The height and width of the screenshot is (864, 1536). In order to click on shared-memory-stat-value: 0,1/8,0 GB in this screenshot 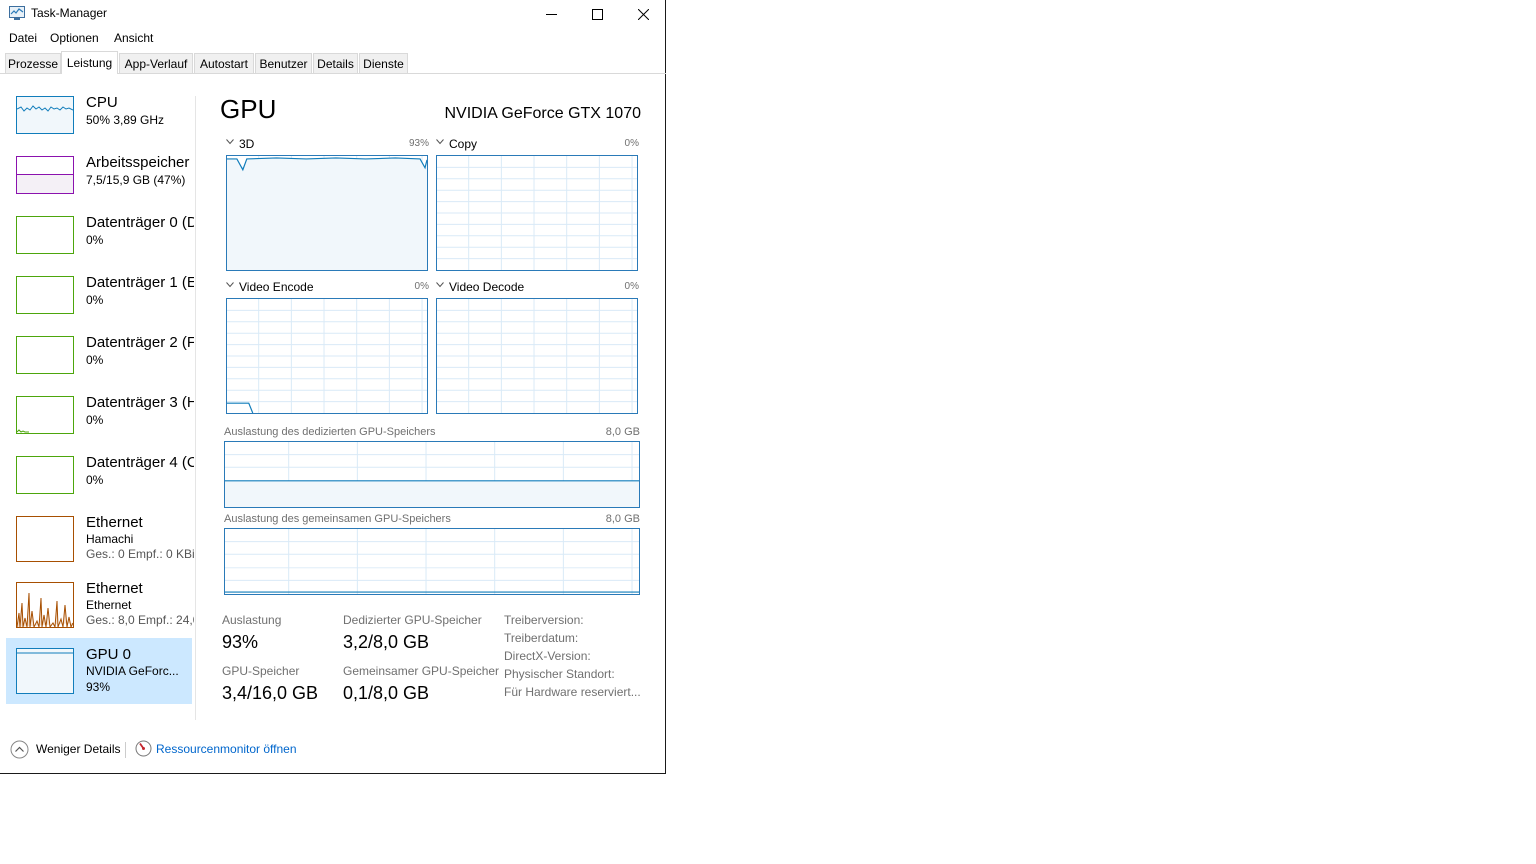, I will do `click(386, 693)`.